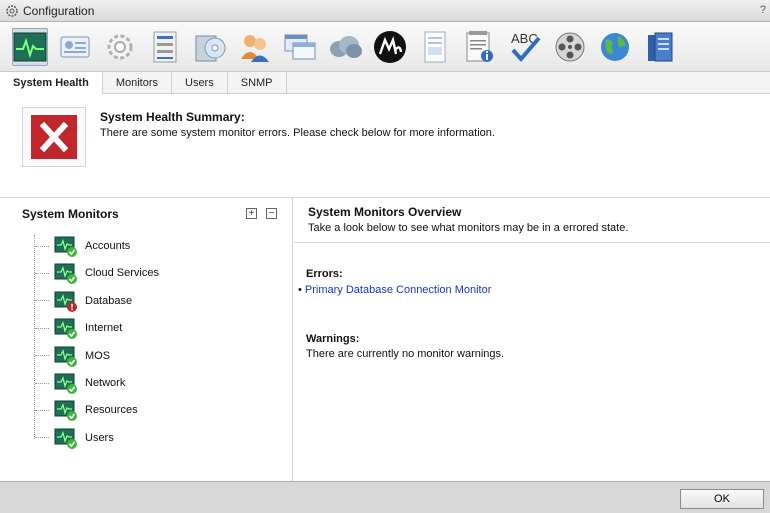 Image resolution: width=770 pixels, height=513 pixels. I want to click on overview-title: System Monitors Overview, so click(385, 212).